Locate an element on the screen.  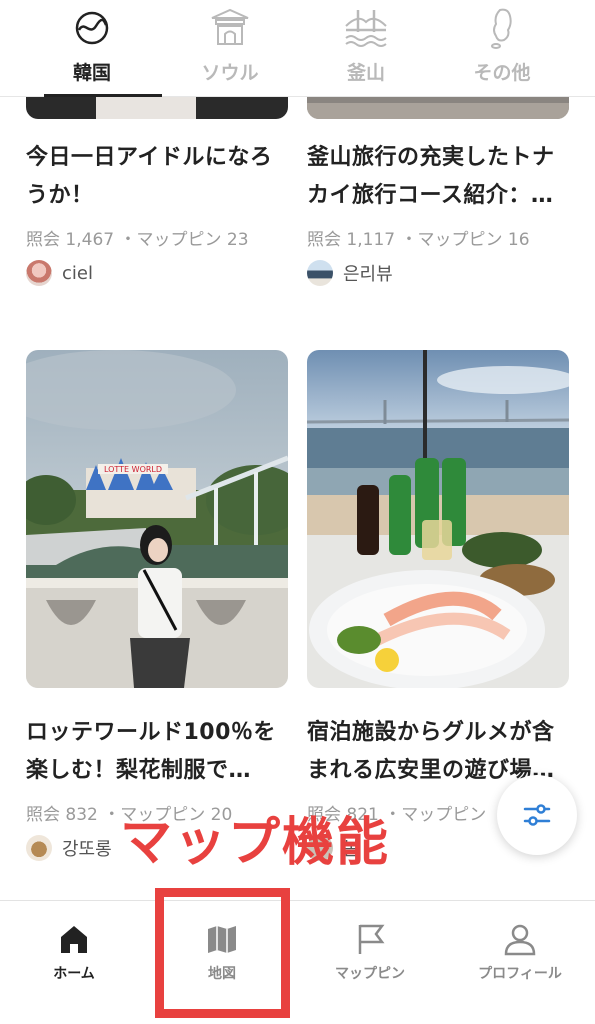
tab-korea-label: 韓国 is located at coordinates (91, 73).